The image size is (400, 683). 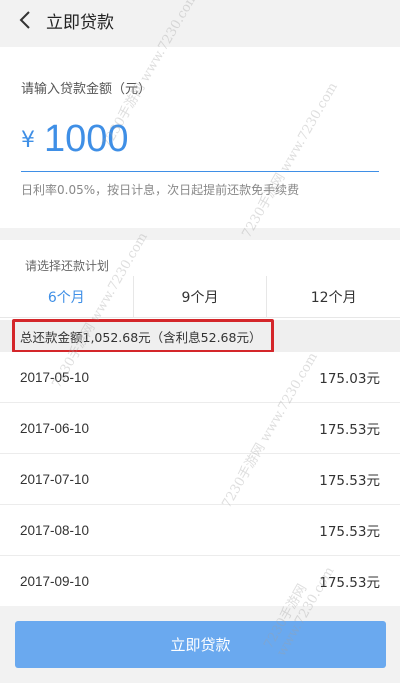 I want to click on schedule-row: 2017-06-10 175.53元, so click(x=200, y=428).